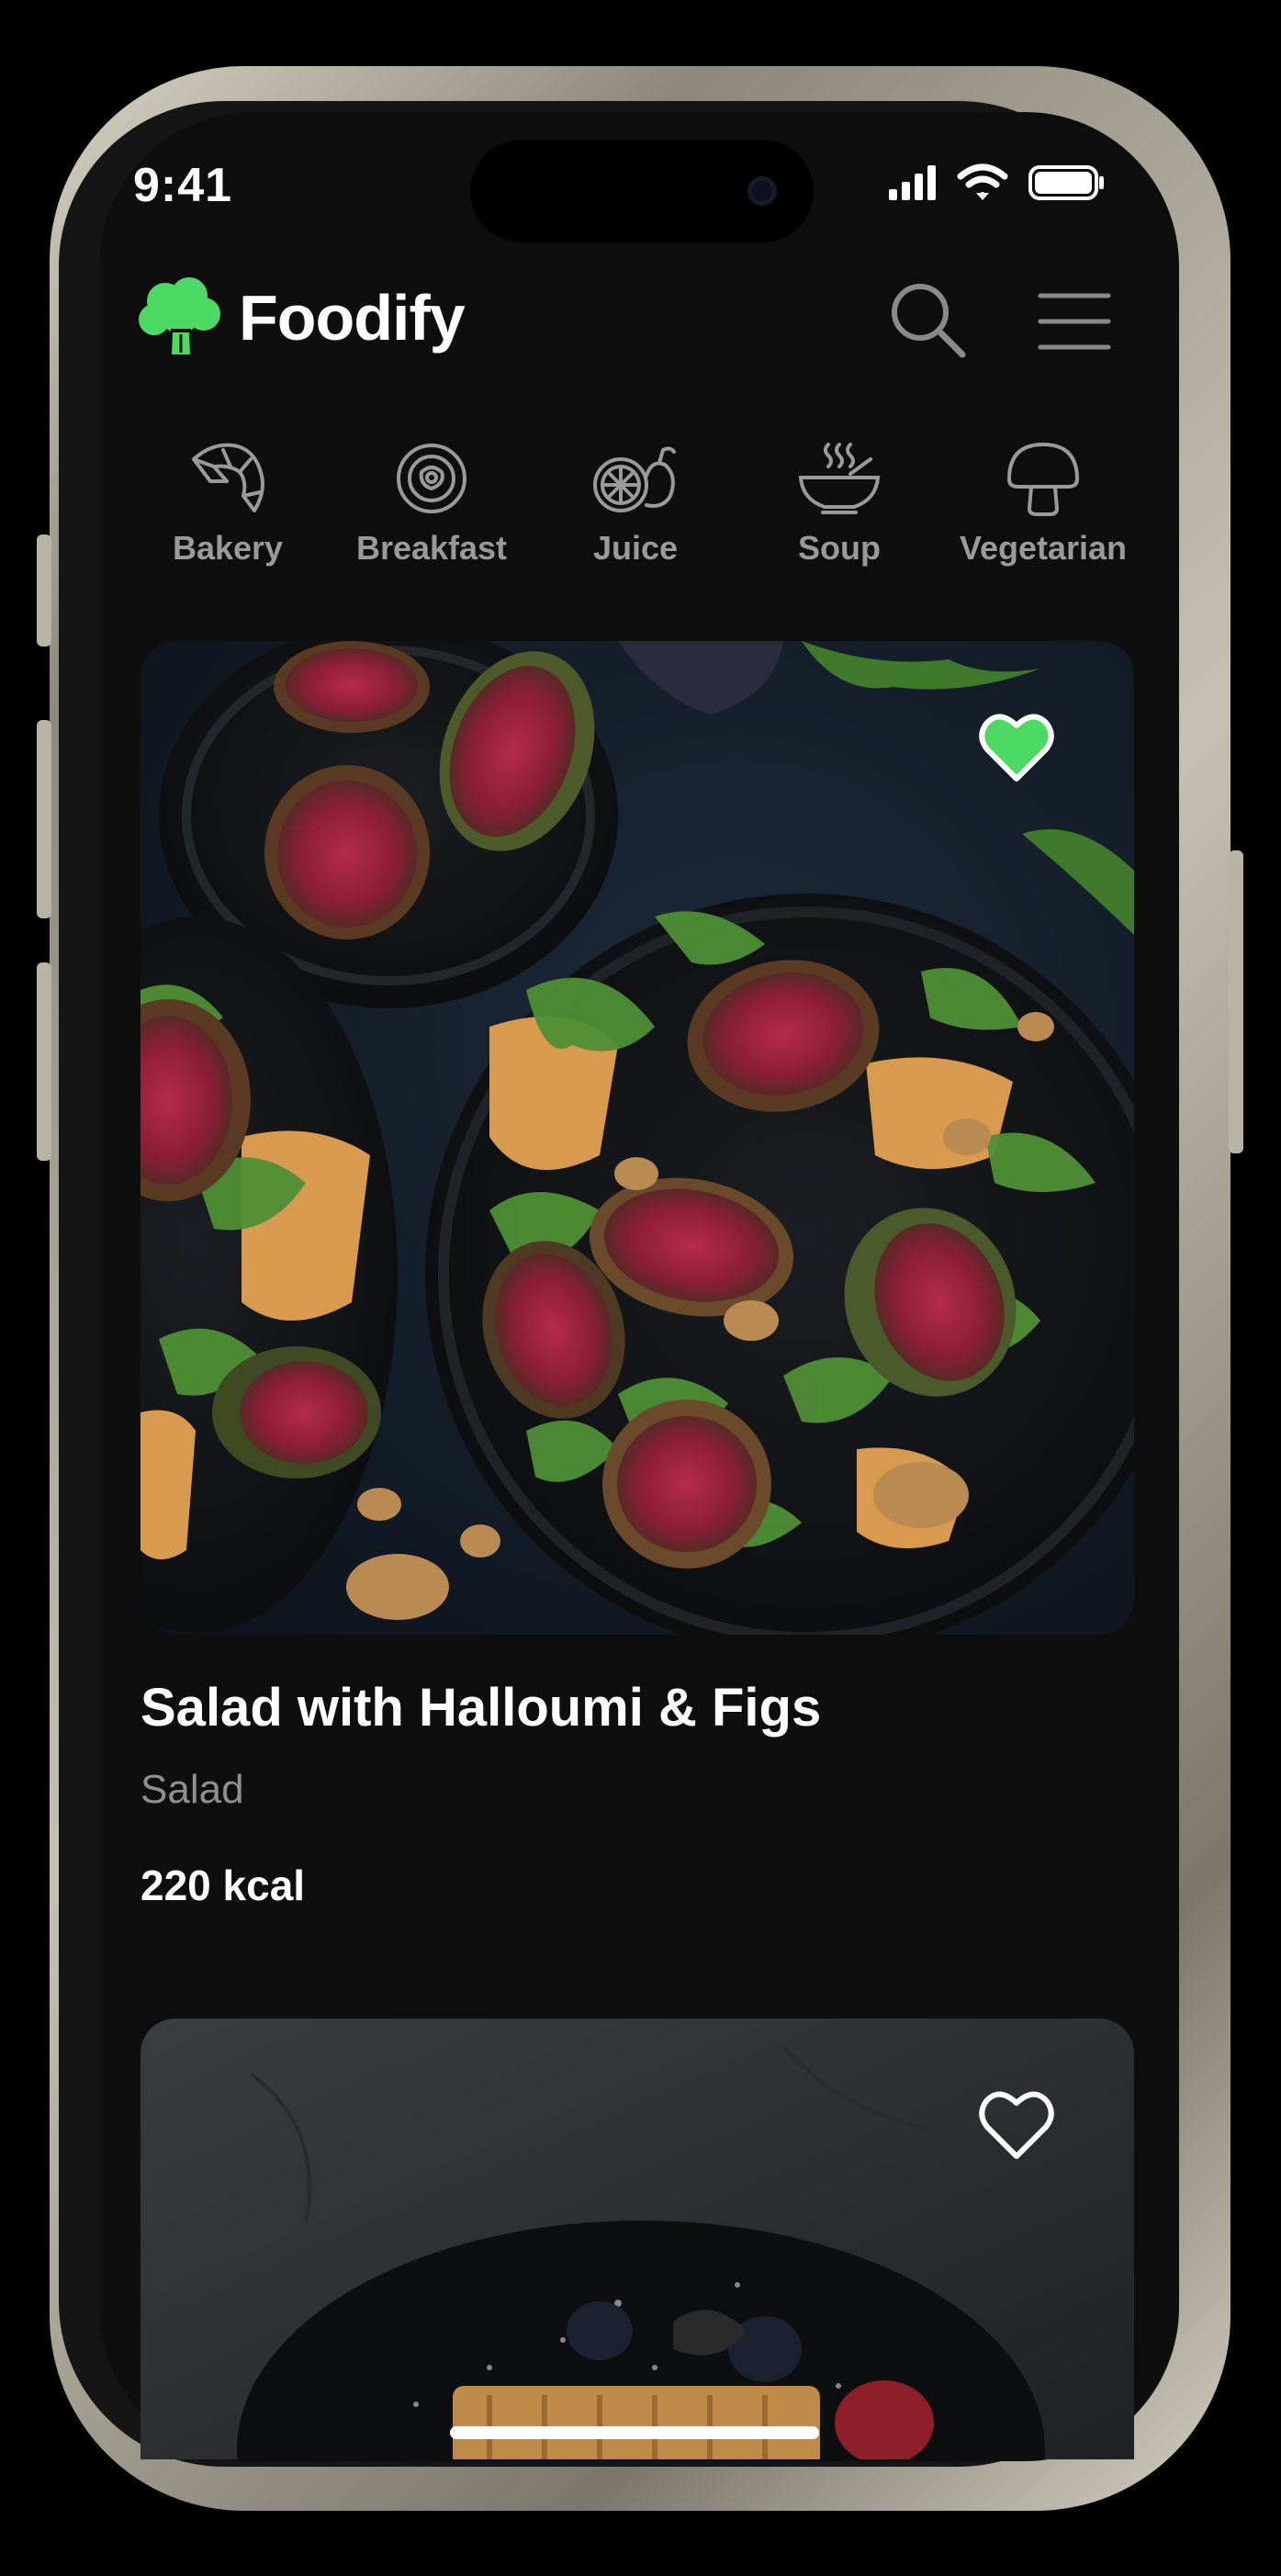 The image size is (1281, 2576). I want to click on category-juice: Juice, so click(636, 503).